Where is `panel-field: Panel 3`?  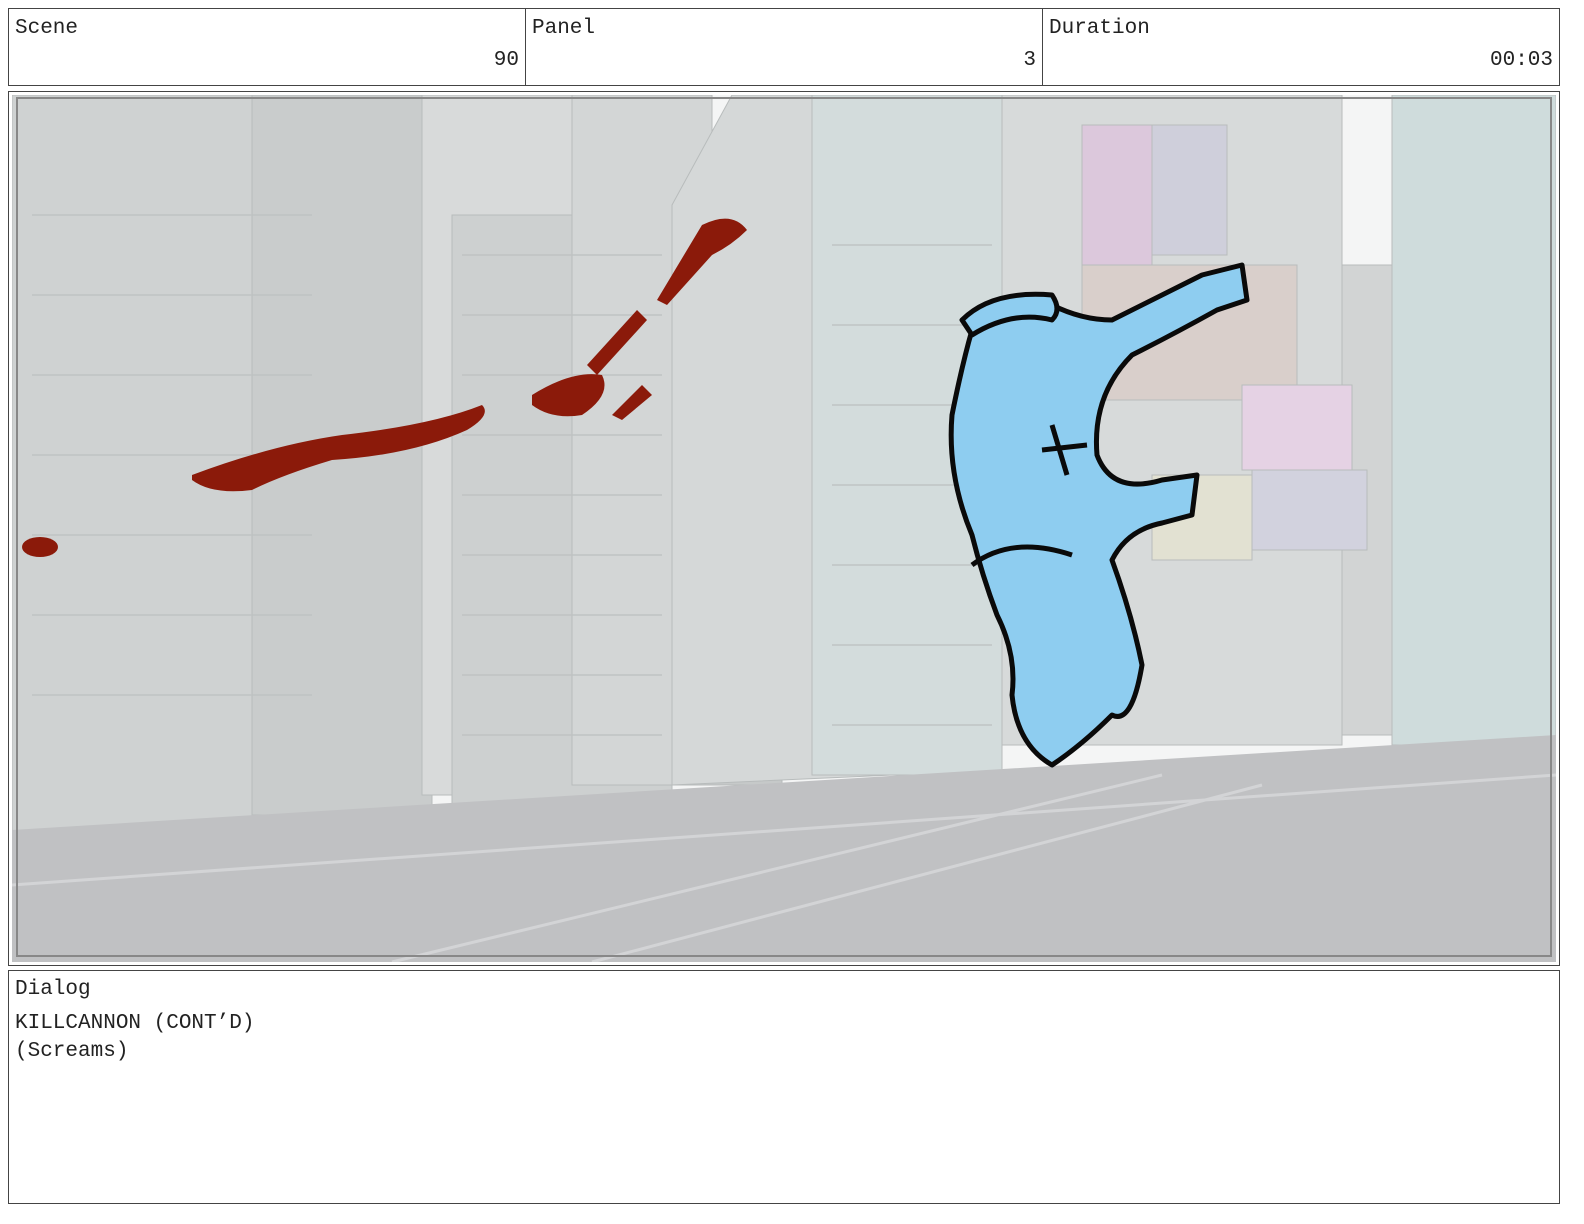
panel-field: Panel 3 is located at coordinates (784, 47).